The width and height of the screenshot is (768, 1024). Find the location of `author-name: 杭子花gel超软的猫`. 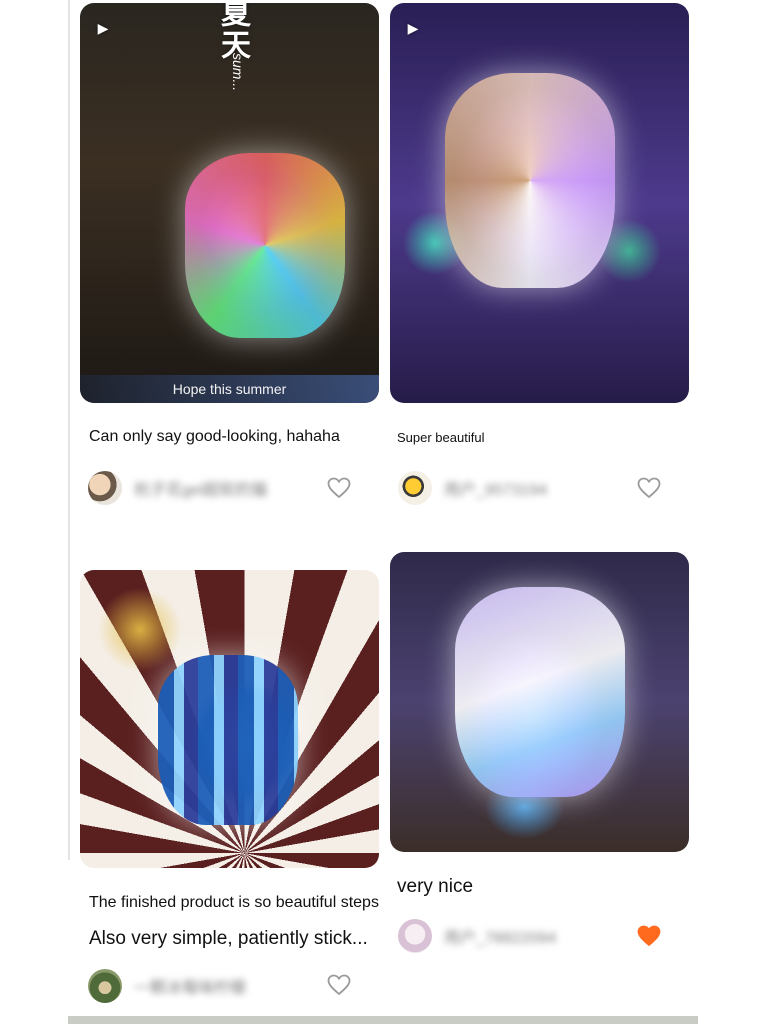

author-name: 杭子花gel超软的猫 is located at coordinates (200, 488).